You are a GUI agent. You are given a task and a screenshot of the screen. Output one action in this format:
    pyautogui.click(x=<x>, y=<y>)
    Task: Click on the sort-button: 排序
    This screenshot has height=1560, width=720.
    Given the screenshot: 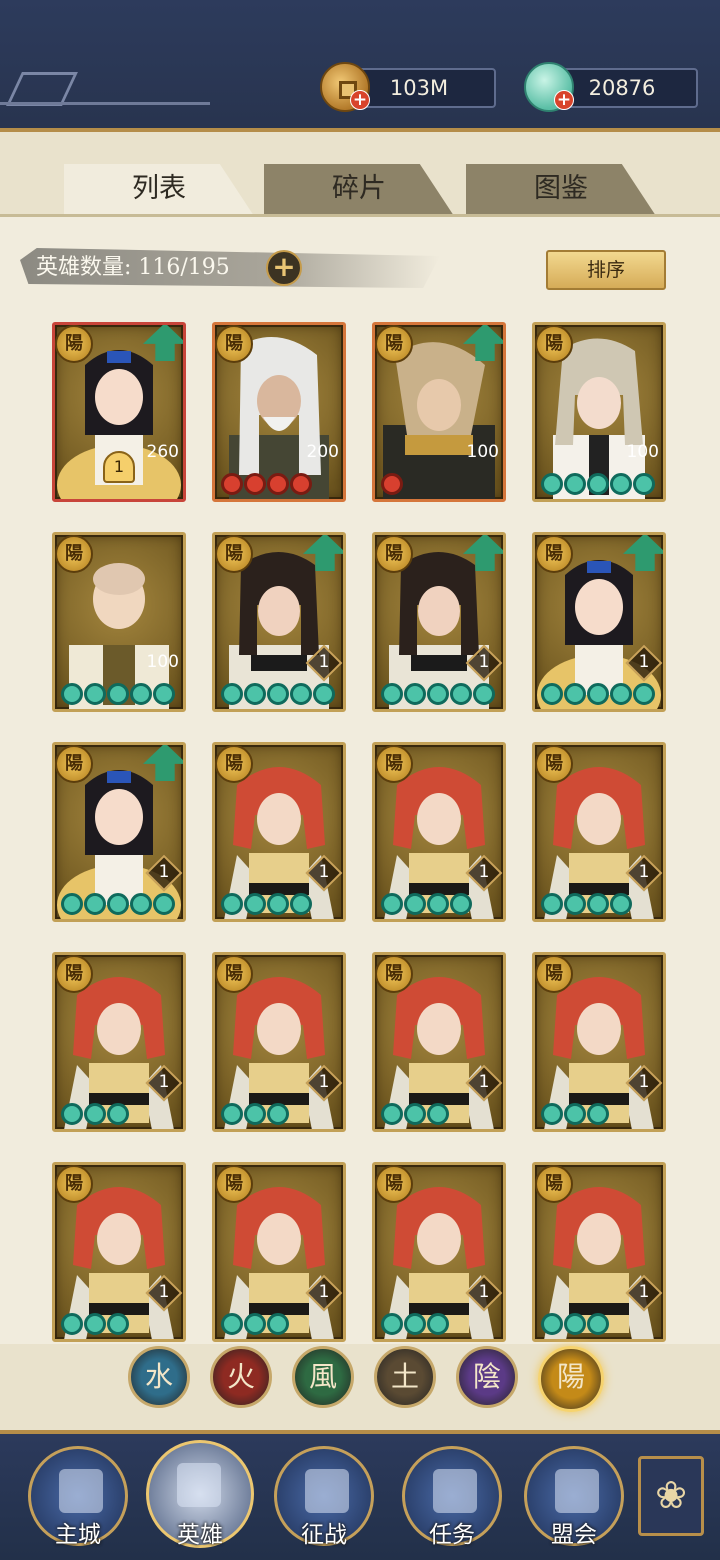 What is the action you would take?
    pyautogui.click(x=606, y=270)
    